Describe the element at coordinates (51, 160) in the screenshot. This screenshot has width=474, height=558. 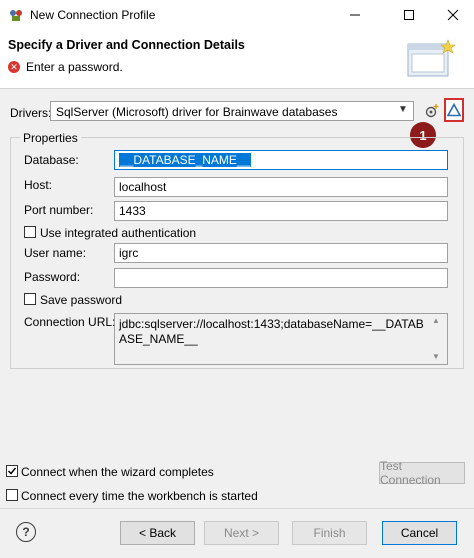
I see `database-label: Database:` at that location.